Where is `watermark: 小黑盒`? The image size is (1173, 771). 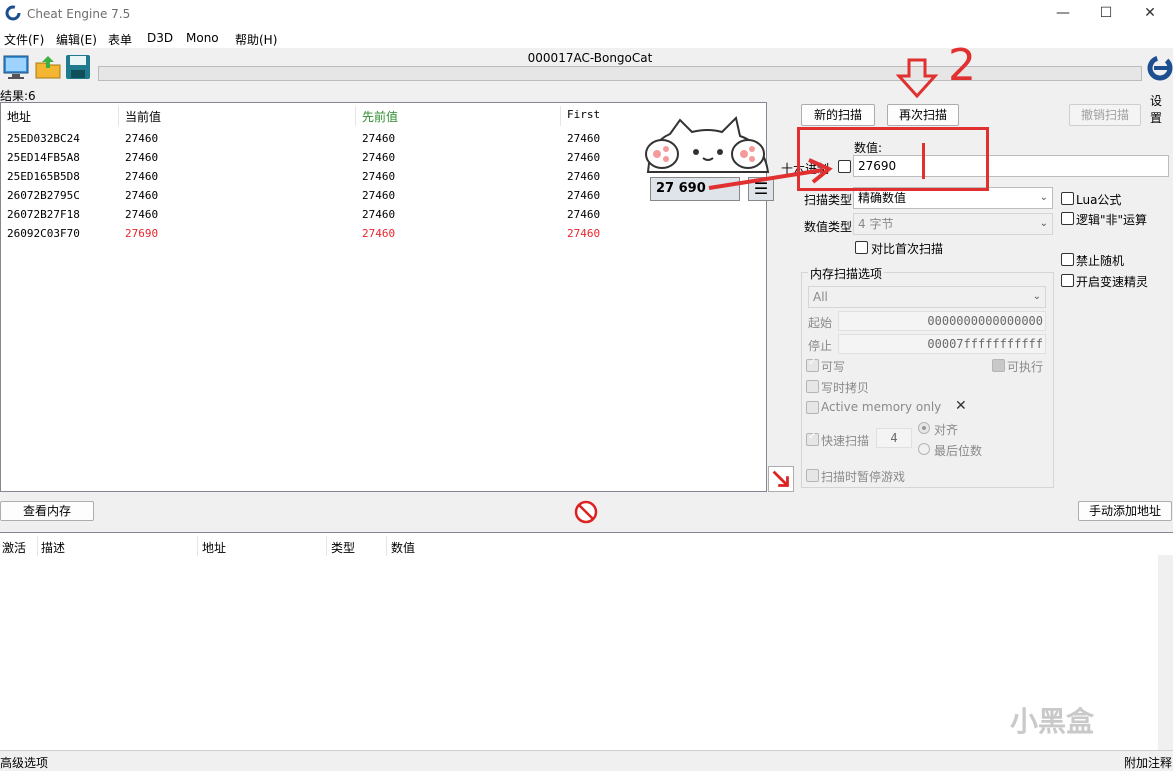
watermark: 小黑盒 is located at coordinates (1052, 721).